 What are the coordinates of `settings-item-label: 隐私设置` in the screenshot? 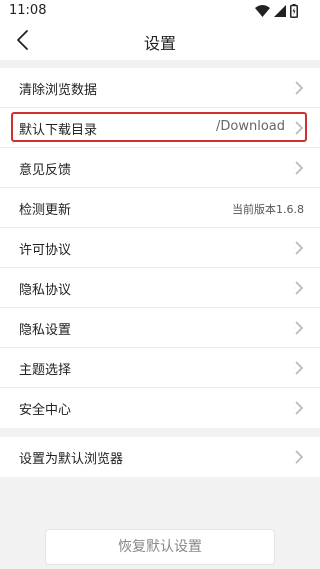 It's located at (45, 330).